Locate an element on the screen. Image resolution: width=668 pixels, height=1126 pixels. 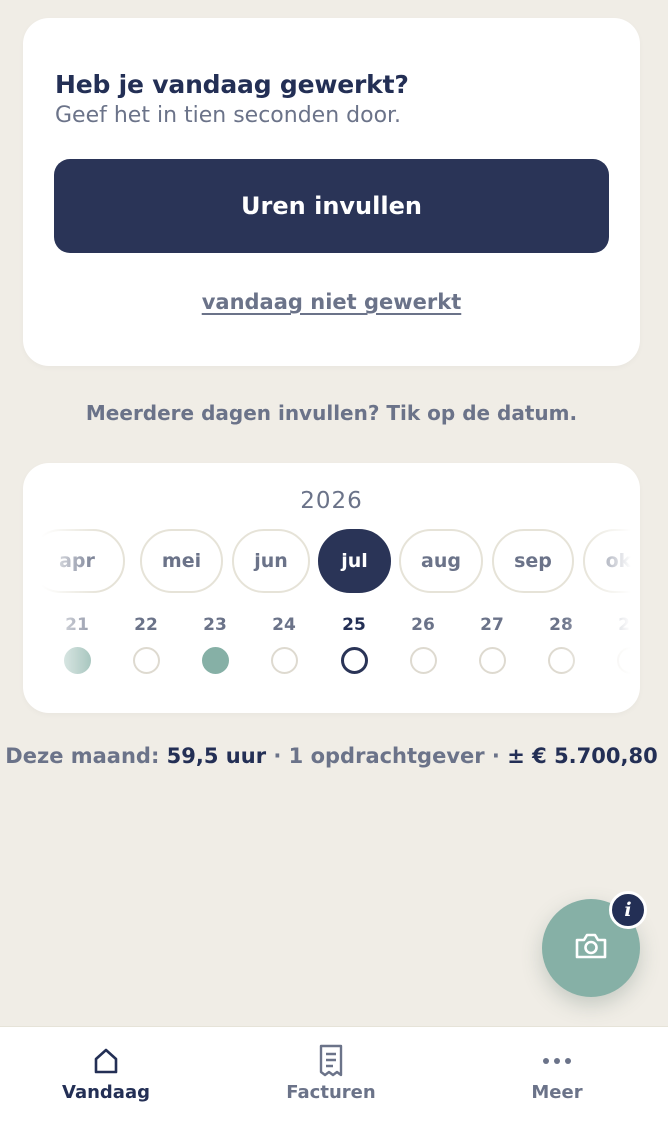
nav-label: Facturen is located at coordinates (331, 1092).